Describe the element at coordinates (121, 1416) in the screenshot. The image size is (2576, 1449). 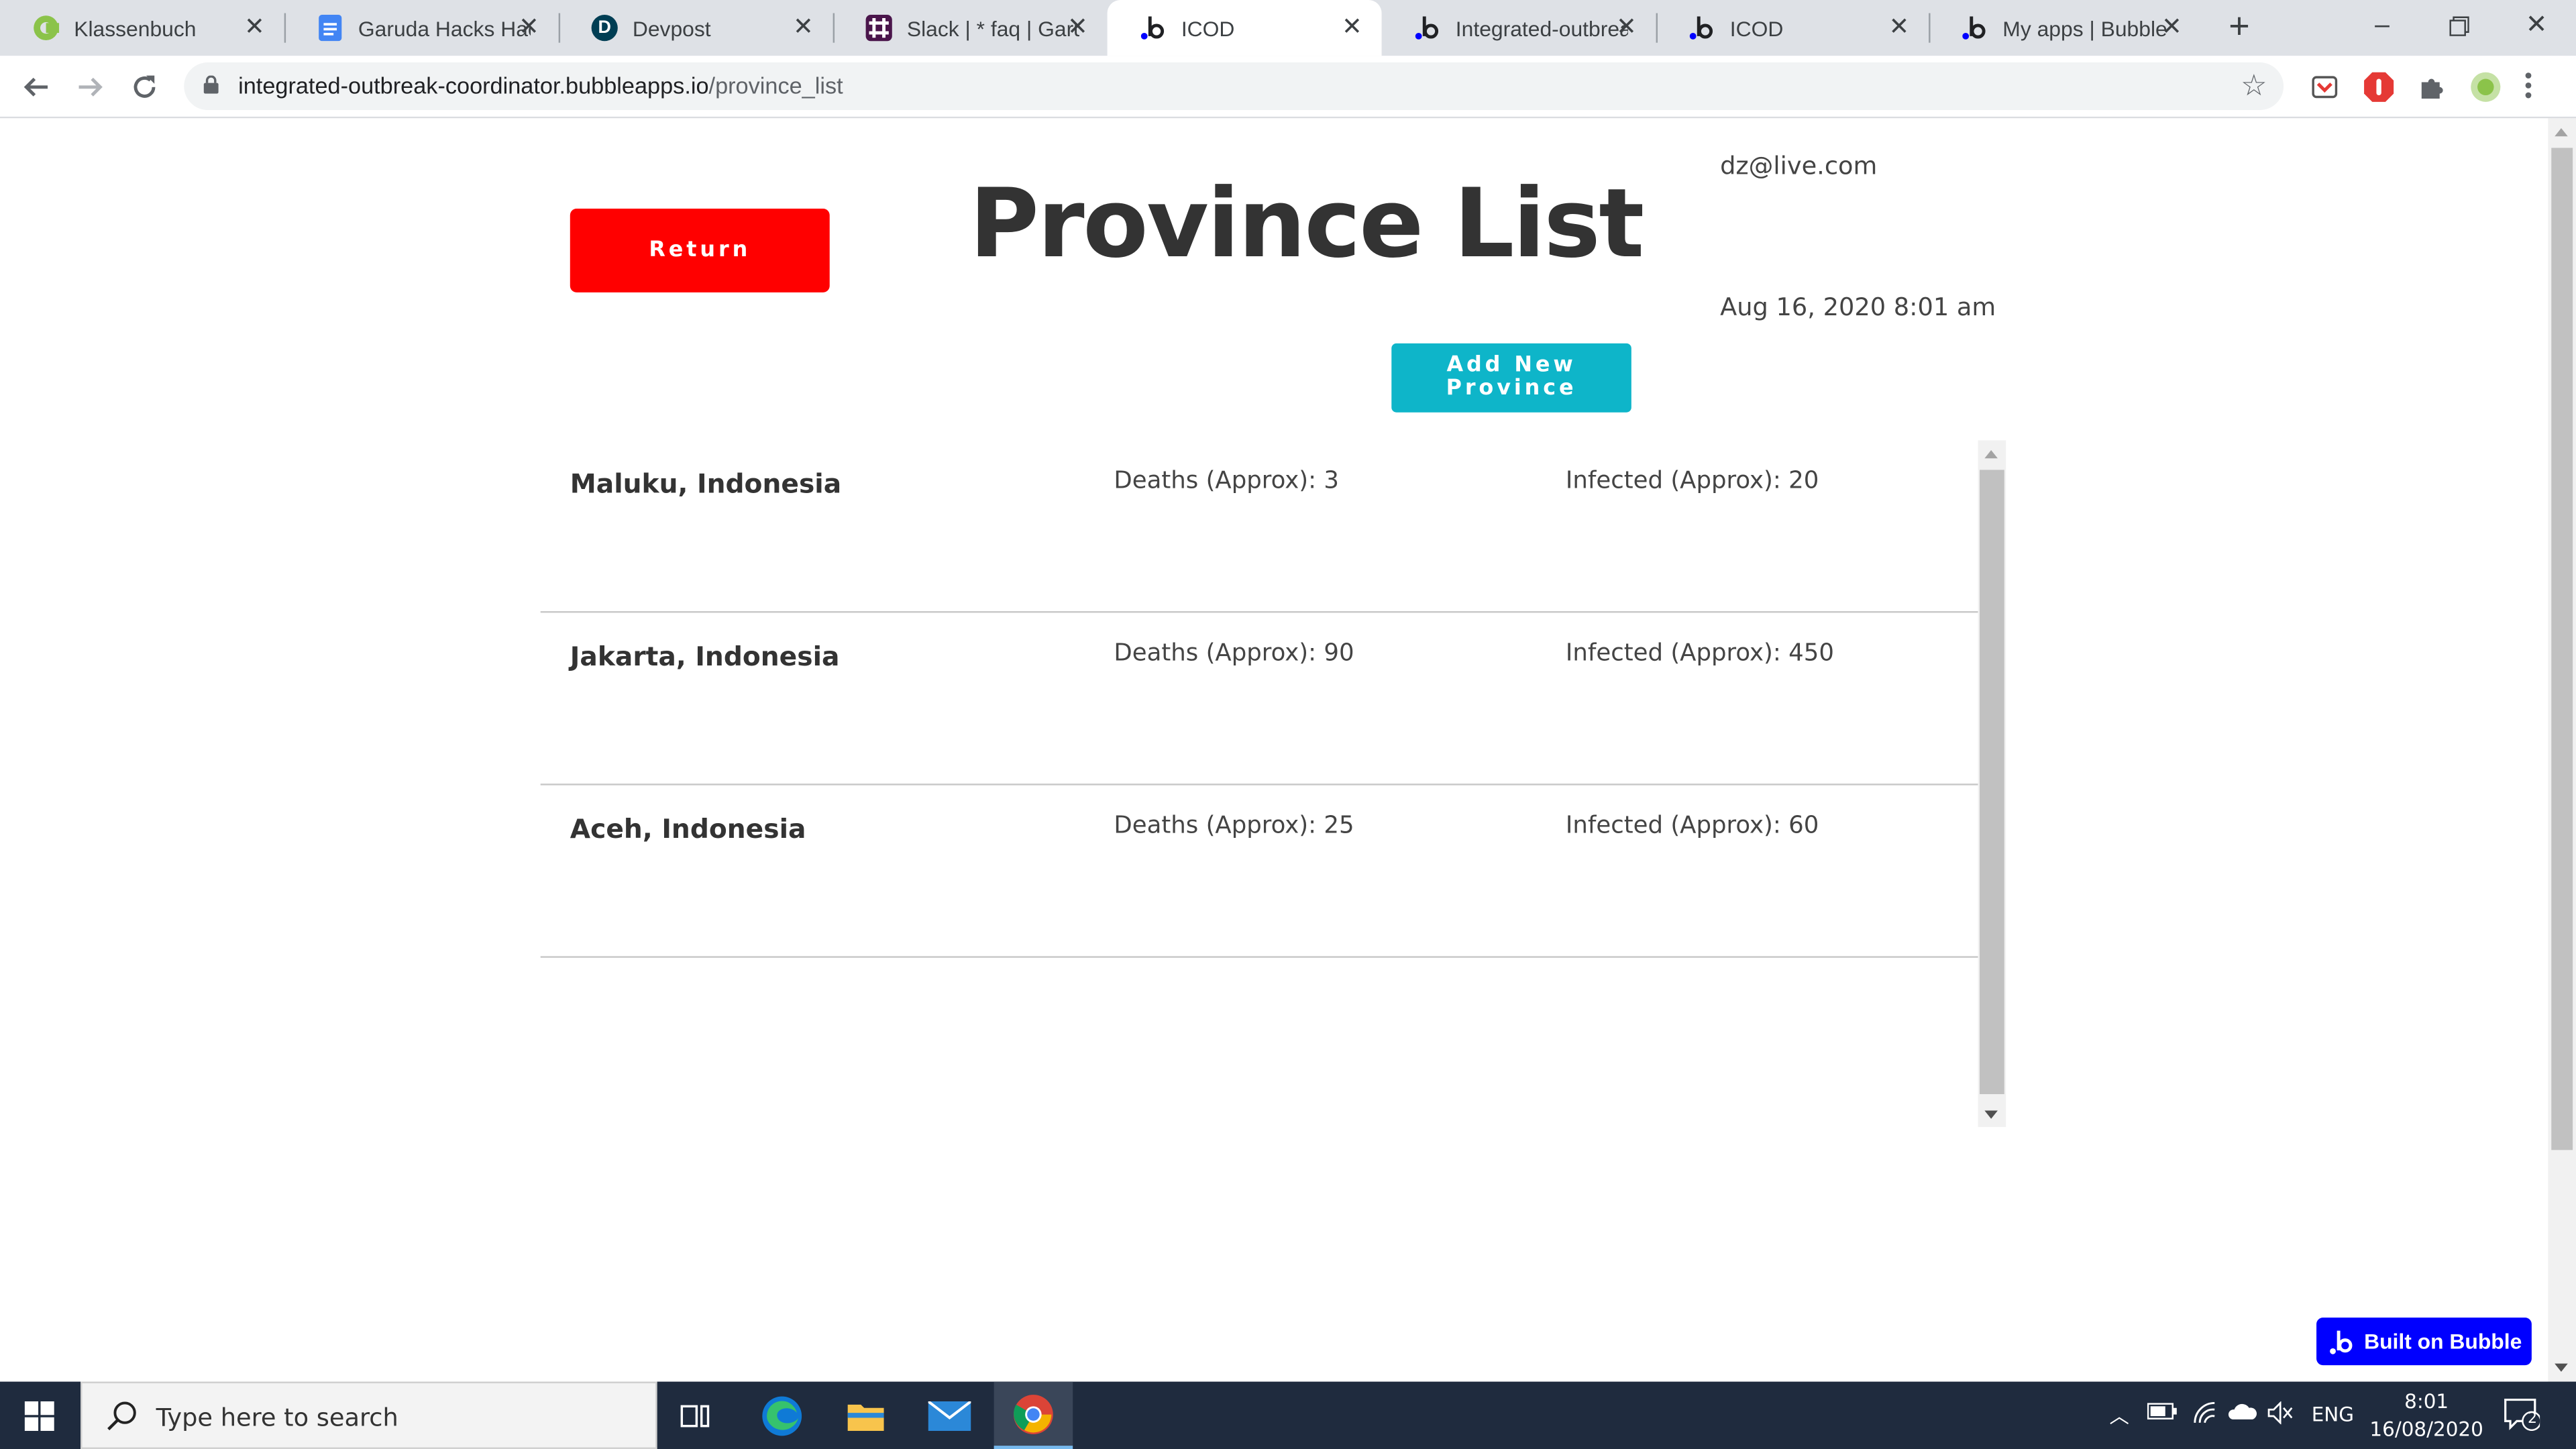
I see `search-icon` at that location.